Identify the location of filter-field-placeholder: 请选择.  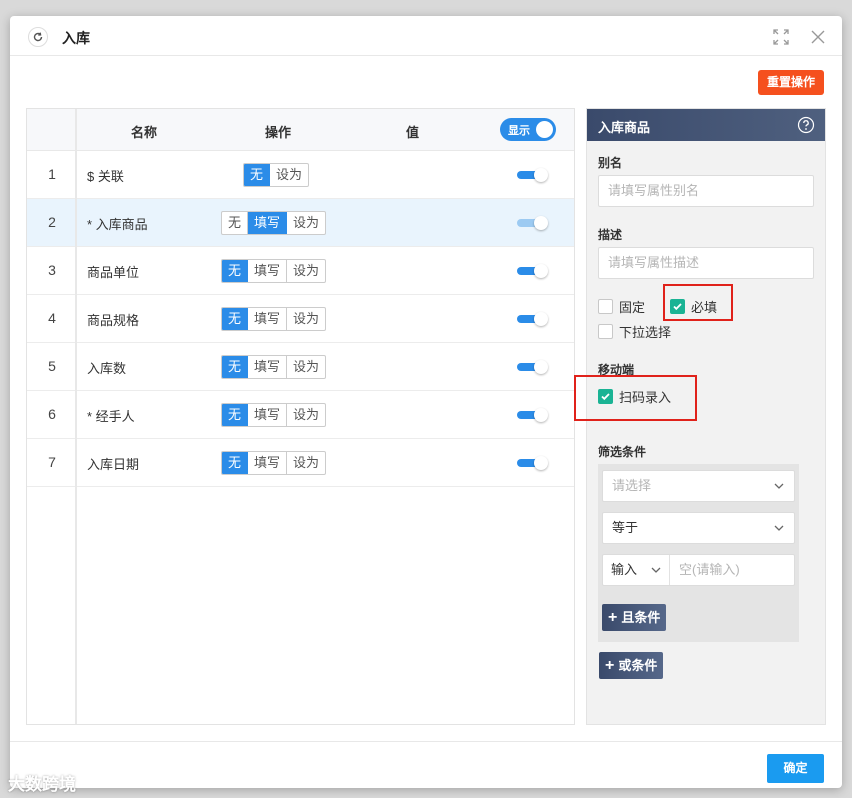
(632, 485).